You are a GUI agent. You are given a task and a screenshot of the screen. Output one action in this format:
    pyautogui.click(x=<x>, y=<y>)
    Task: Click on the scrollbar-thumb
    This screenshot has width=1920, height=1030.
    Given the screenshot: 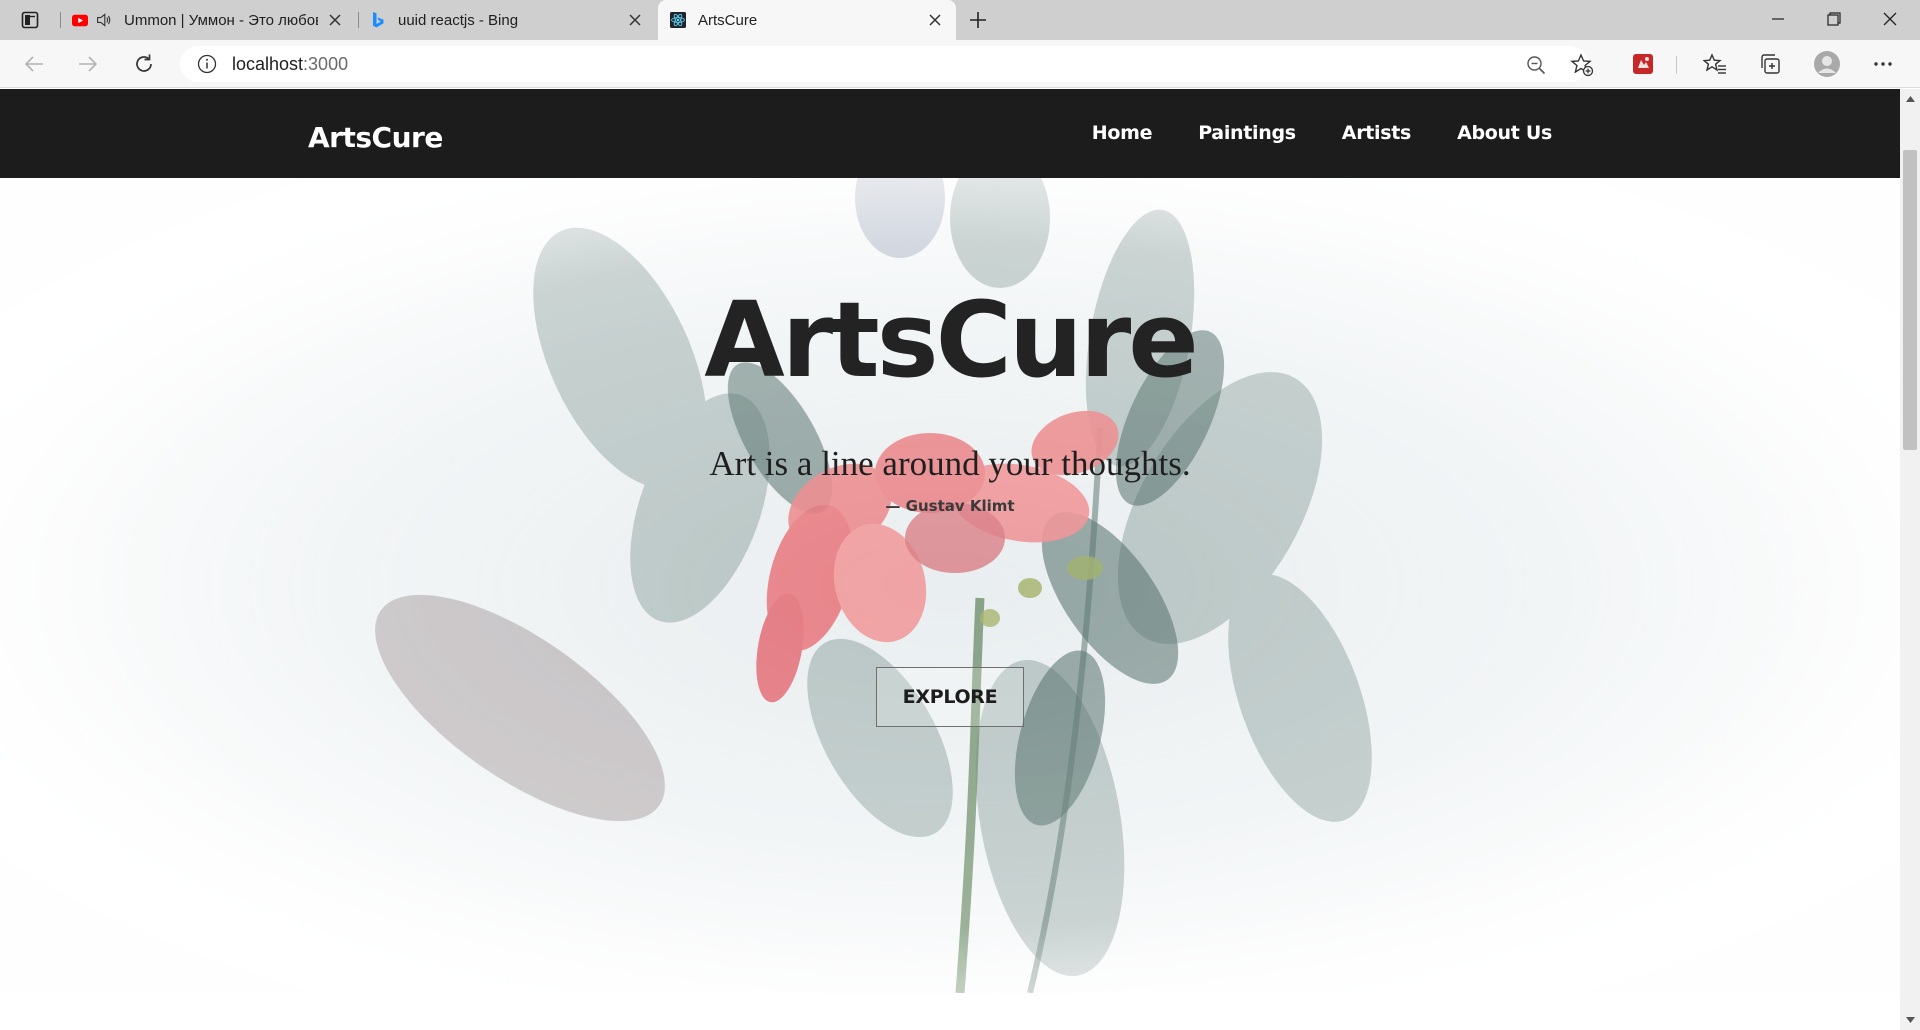 What is the action you would take?
    pyautogui.click(x=1910, y=300)
    